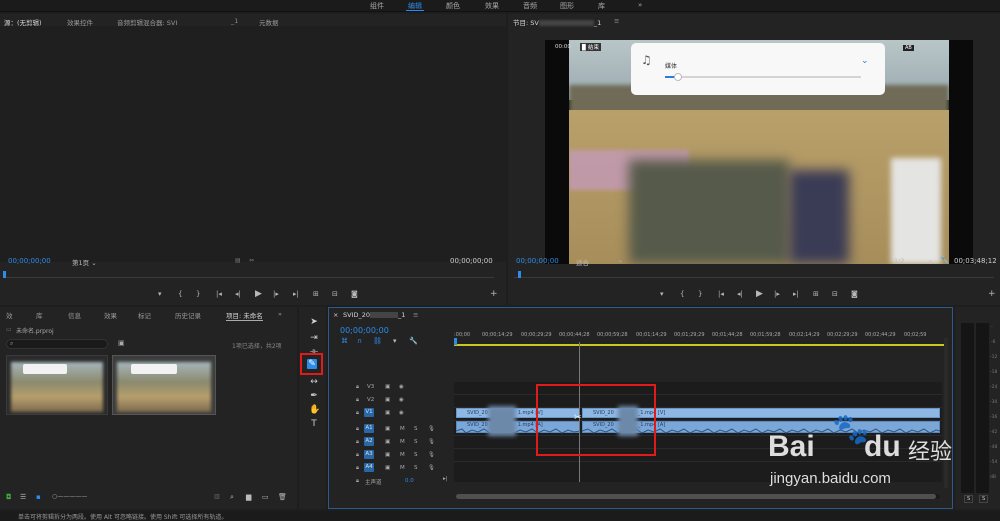 Image resolution: width=1000 pixels, height=521 pixels. Describe the element at coordinates (519, 274) in the screenshot. I see `program-playhead` at that location.